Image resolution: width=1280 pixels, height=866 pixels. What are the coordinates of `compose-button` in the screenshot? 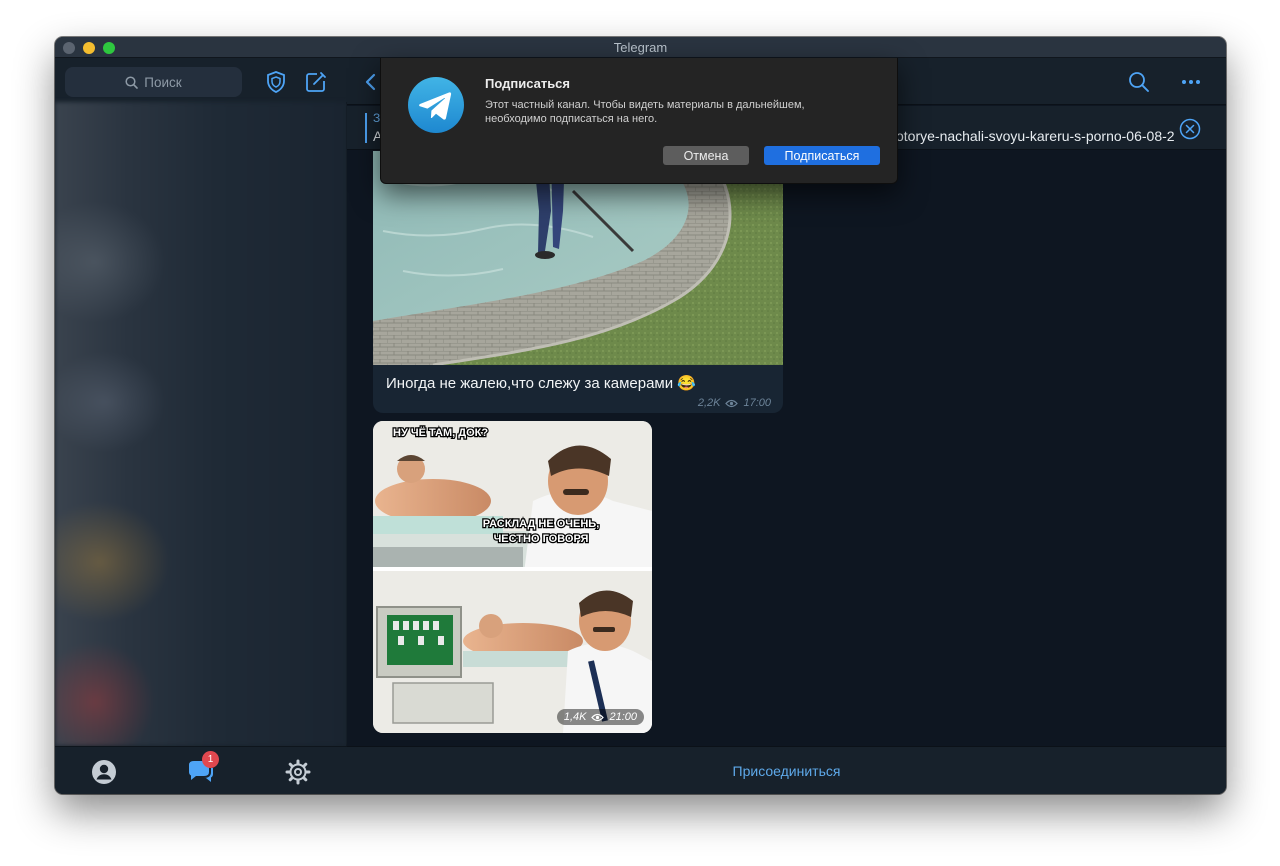 It's located at (316, 82).